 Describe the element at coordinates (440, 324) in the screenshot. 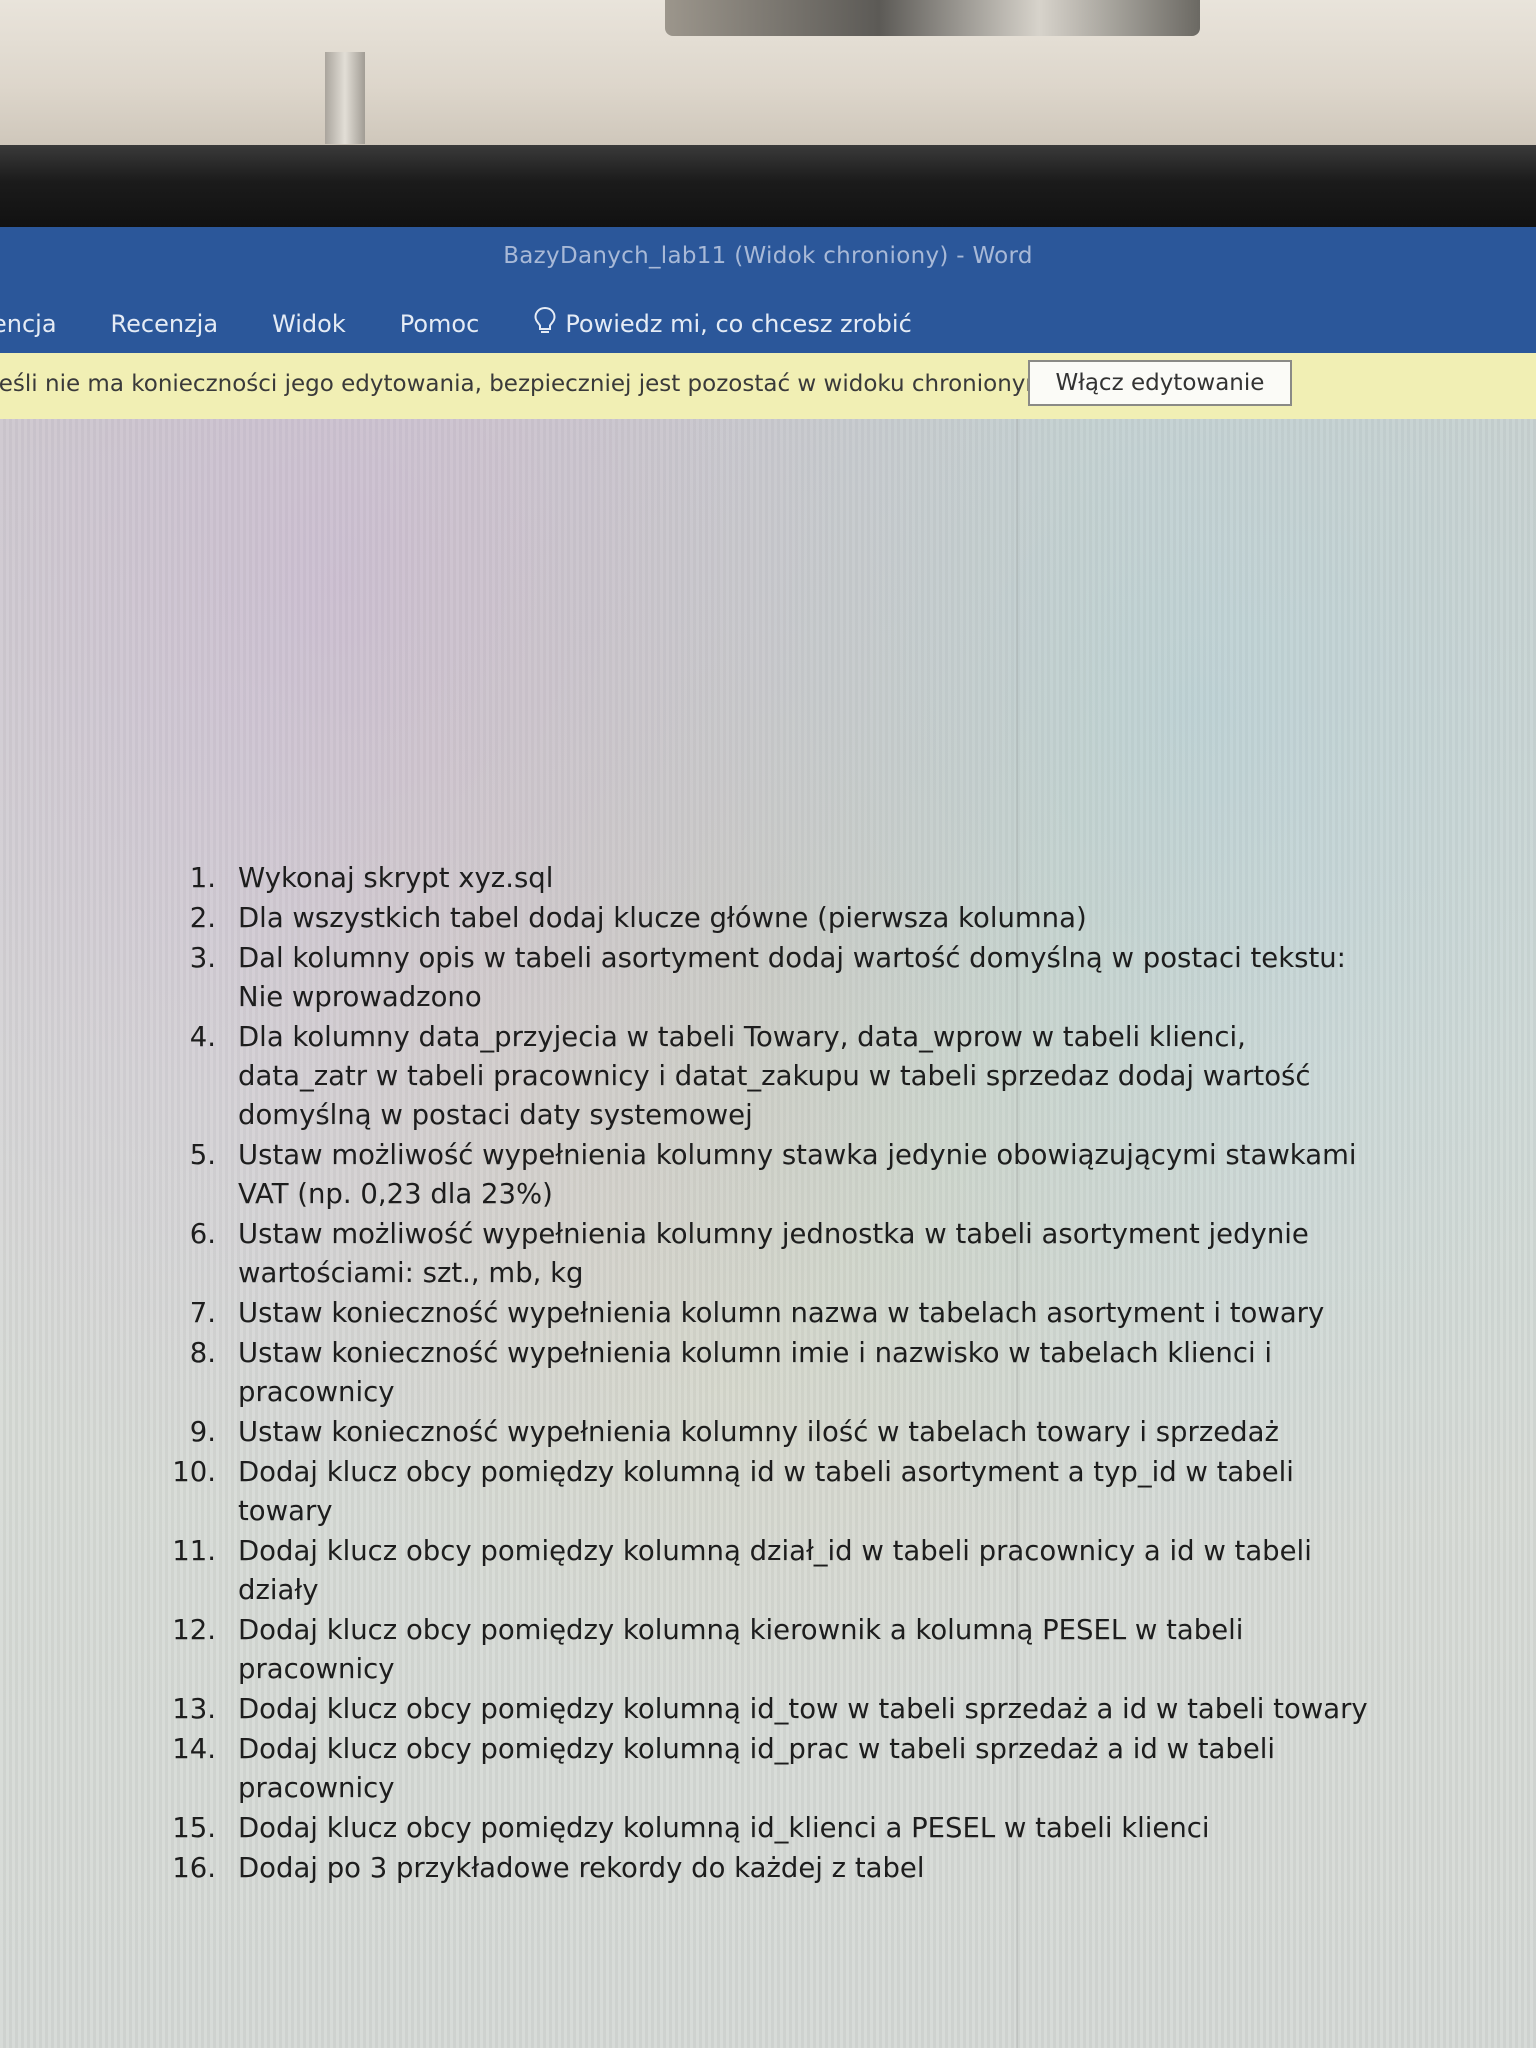

I see `tab-help: Pomoc` at that location.